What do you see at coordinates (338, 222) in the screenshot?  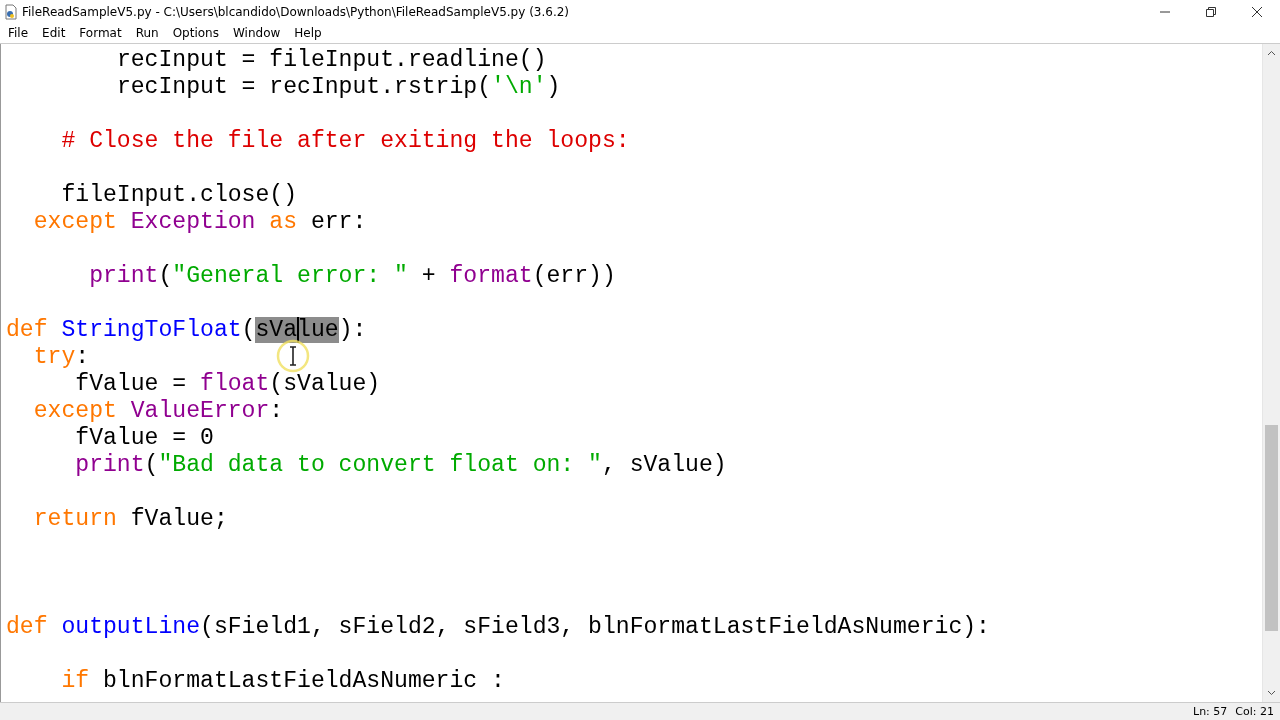 I see `code-text: err:` at bounding box center [338, 222].